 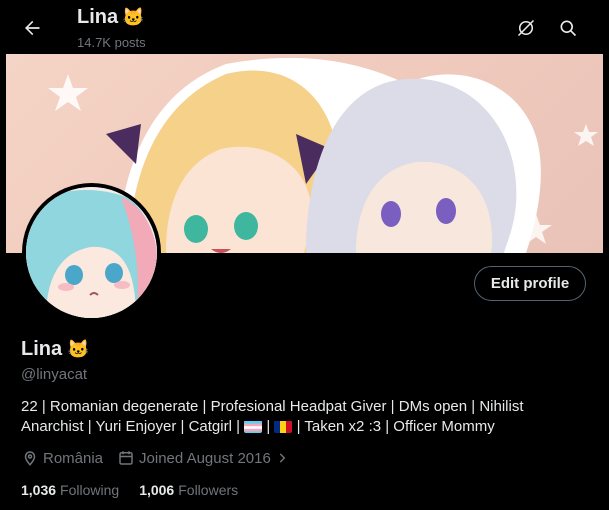 I want to click on calendar-icon, so click(x=126, y=458).